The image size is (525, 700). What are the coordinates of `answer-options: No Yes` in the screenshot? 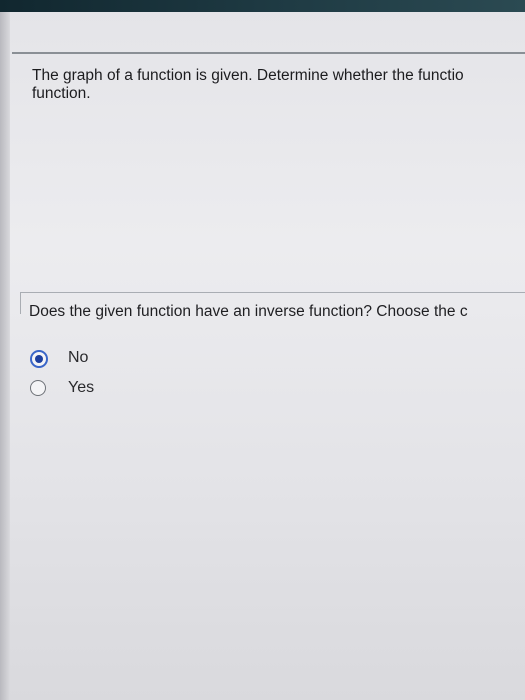 It's located at (130, 379).